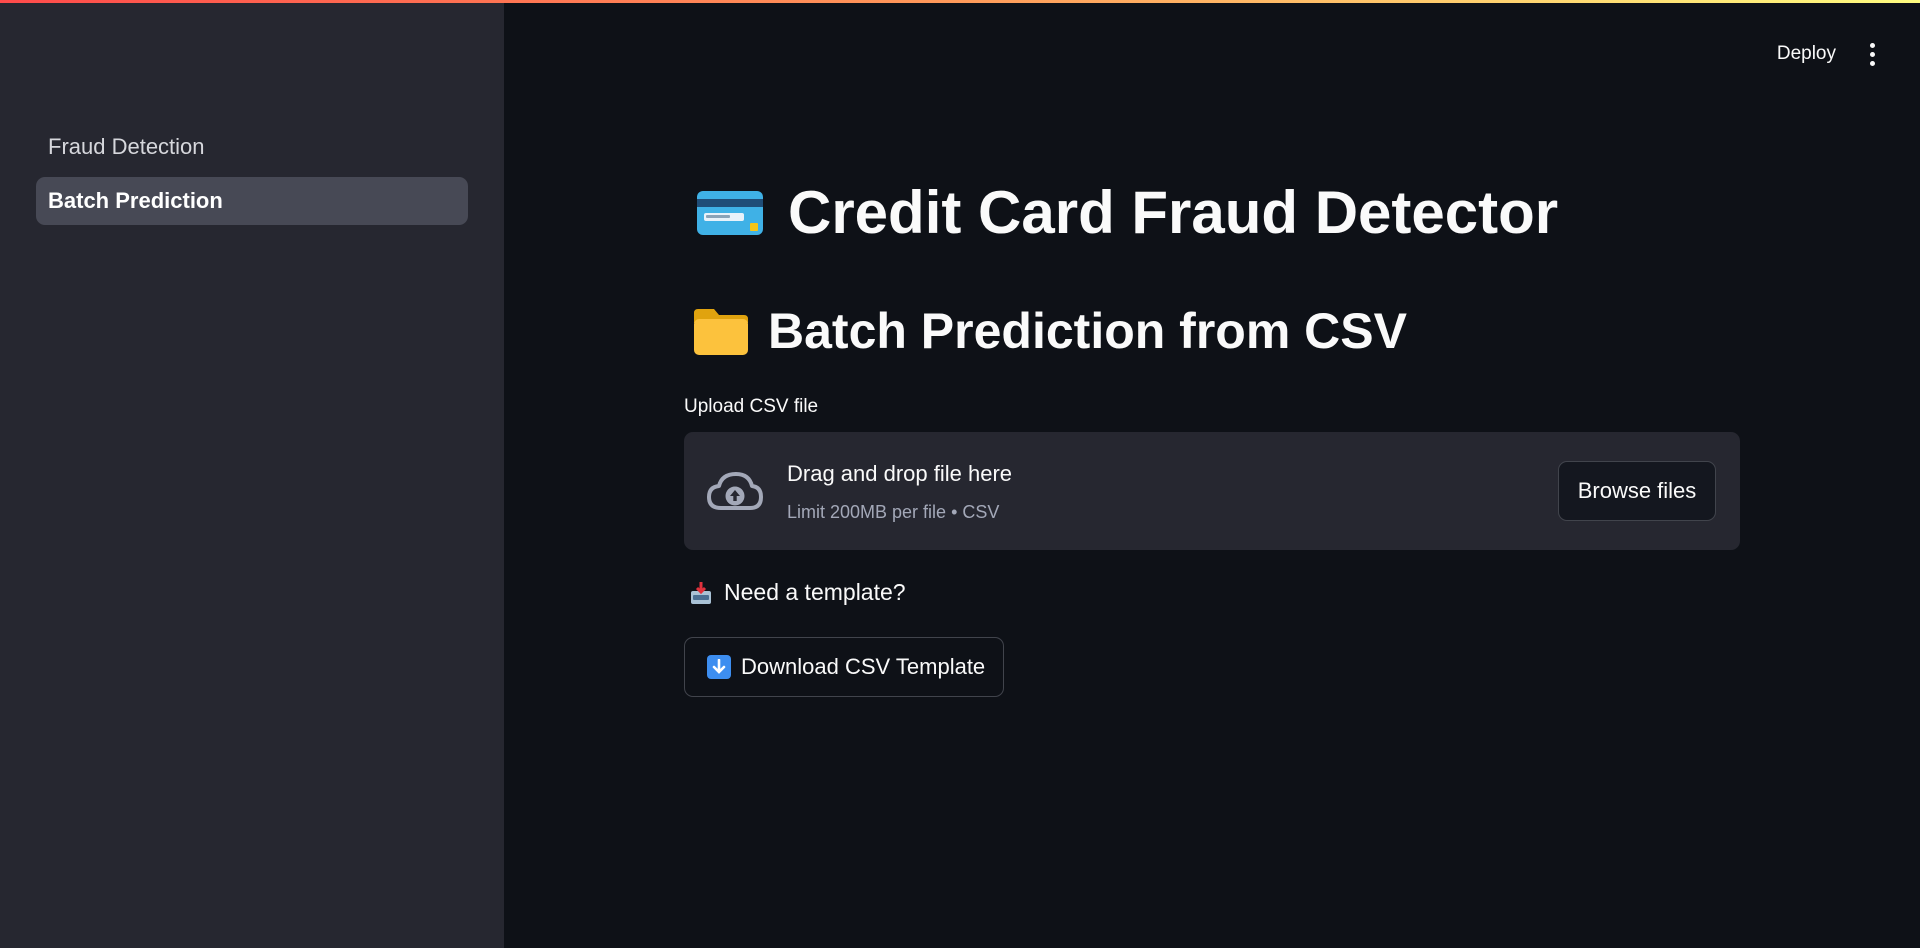 The image size is (1920, 948). I want to click on header-actions: Deploy, so click(1829, 54).